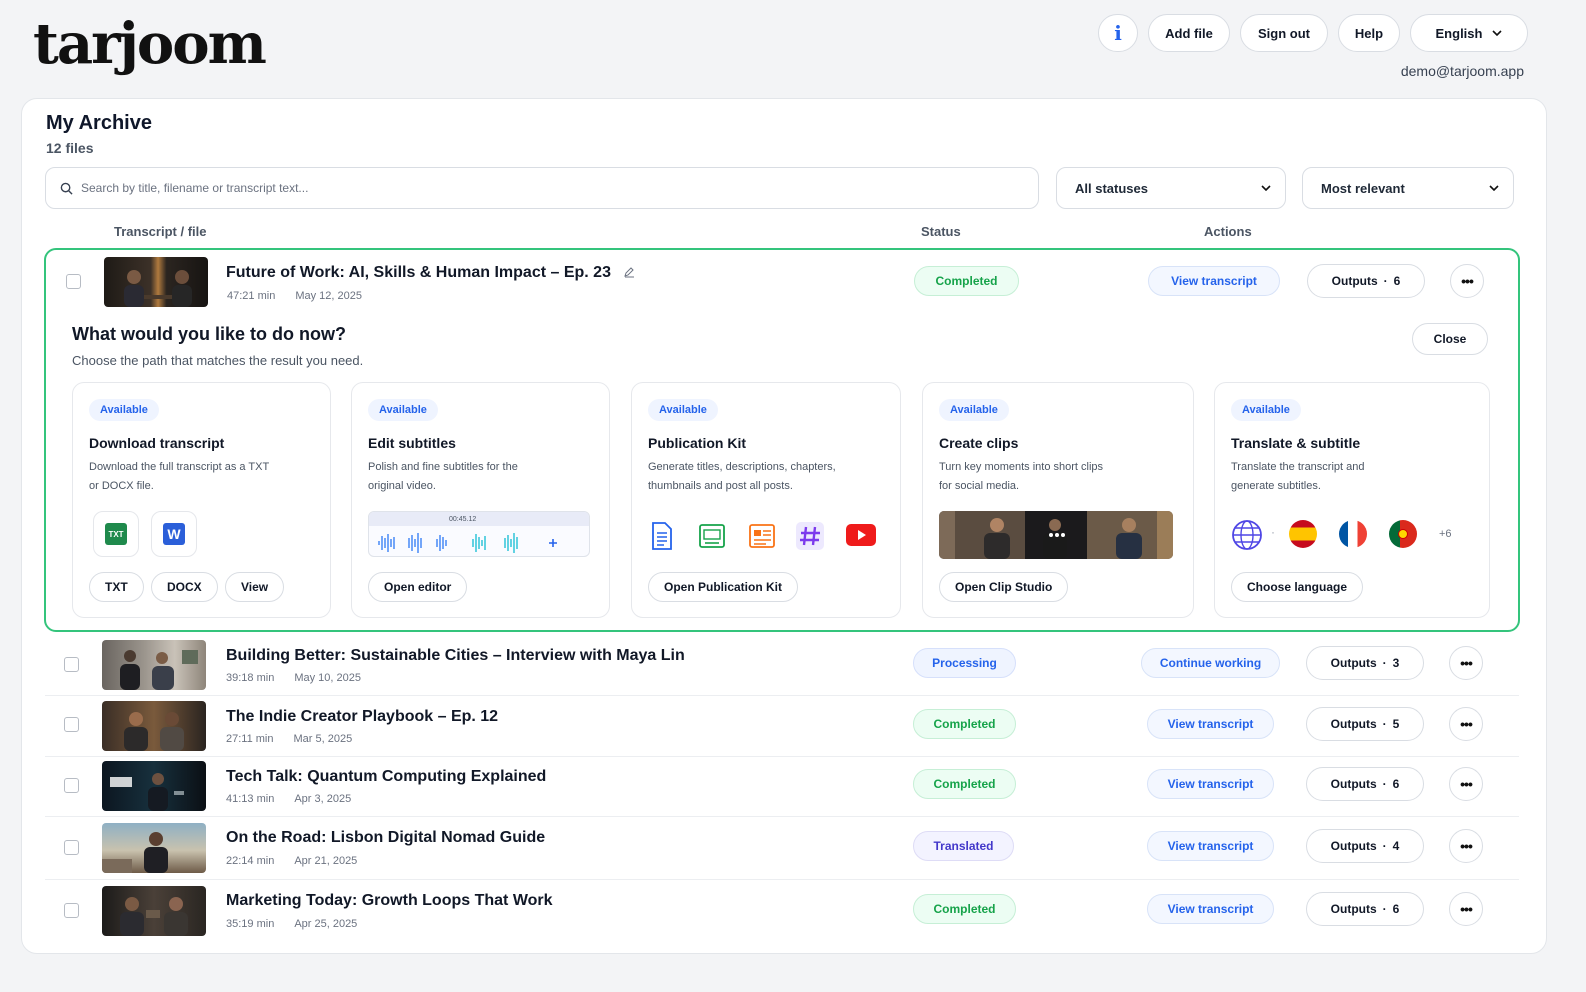 The width and height of the screenshot is (1586, 992). What do you see at coordinates (697, 443) in the screenshot?
I see `option-title: Publication Kit` at bounding box center [697, 443].